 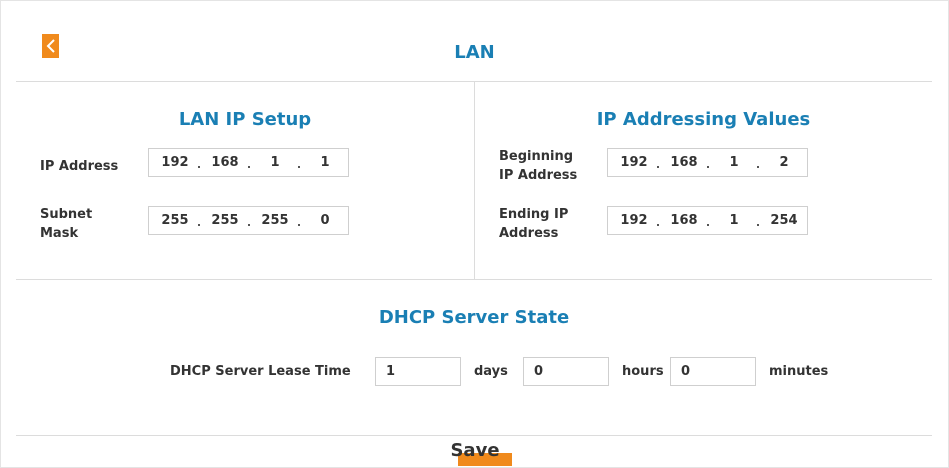 I want to click on subnet-mask-label-line2: Mask, so click(x=59, y=233).